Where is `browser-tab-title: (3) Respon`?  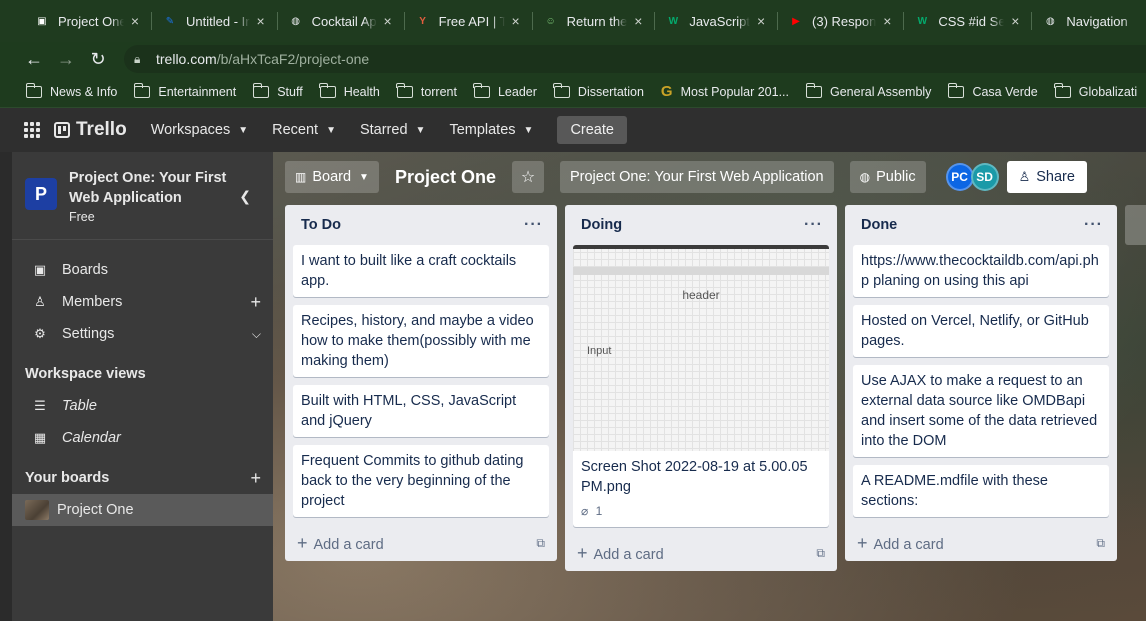
browser-tab-title: (3) Respon is located at coordinates (844, 21).